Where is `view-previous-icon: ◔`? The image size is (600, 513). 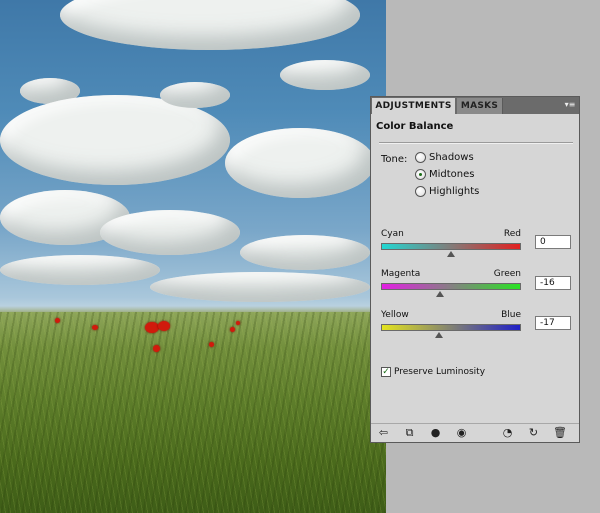 view-previous-icon: ◔ is located at coordinates (507, 433).